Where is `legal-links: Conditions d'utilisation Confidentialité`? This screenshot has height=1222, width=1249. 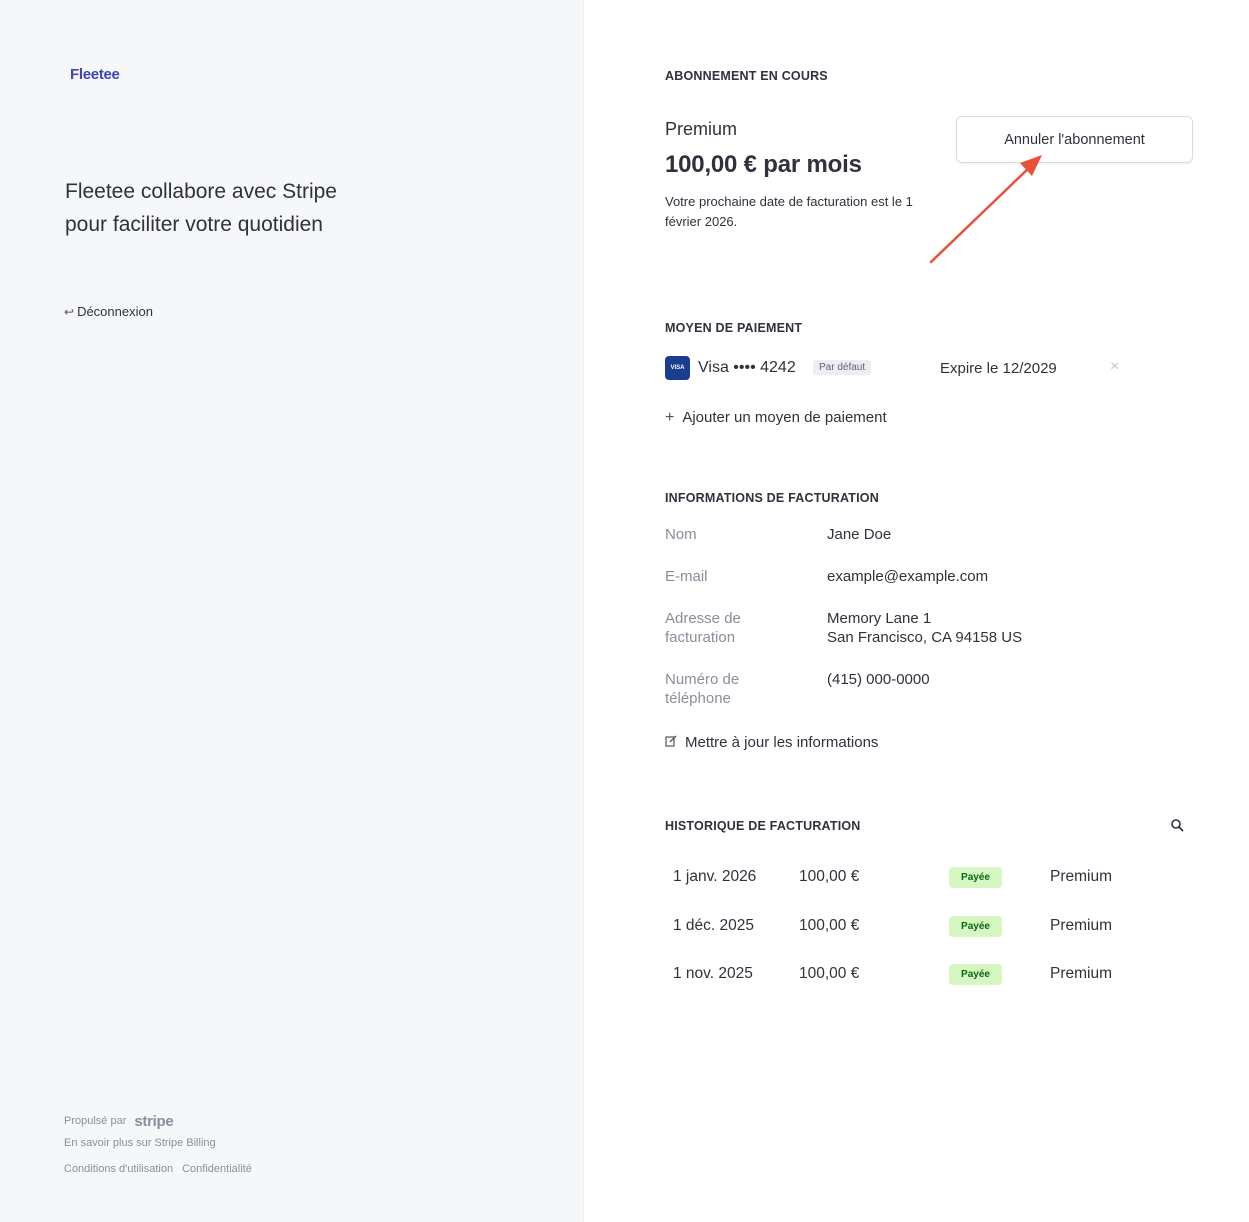
legal-links: Conditions d'utilisation Confidentialité is located at coordinates (158, 1169).